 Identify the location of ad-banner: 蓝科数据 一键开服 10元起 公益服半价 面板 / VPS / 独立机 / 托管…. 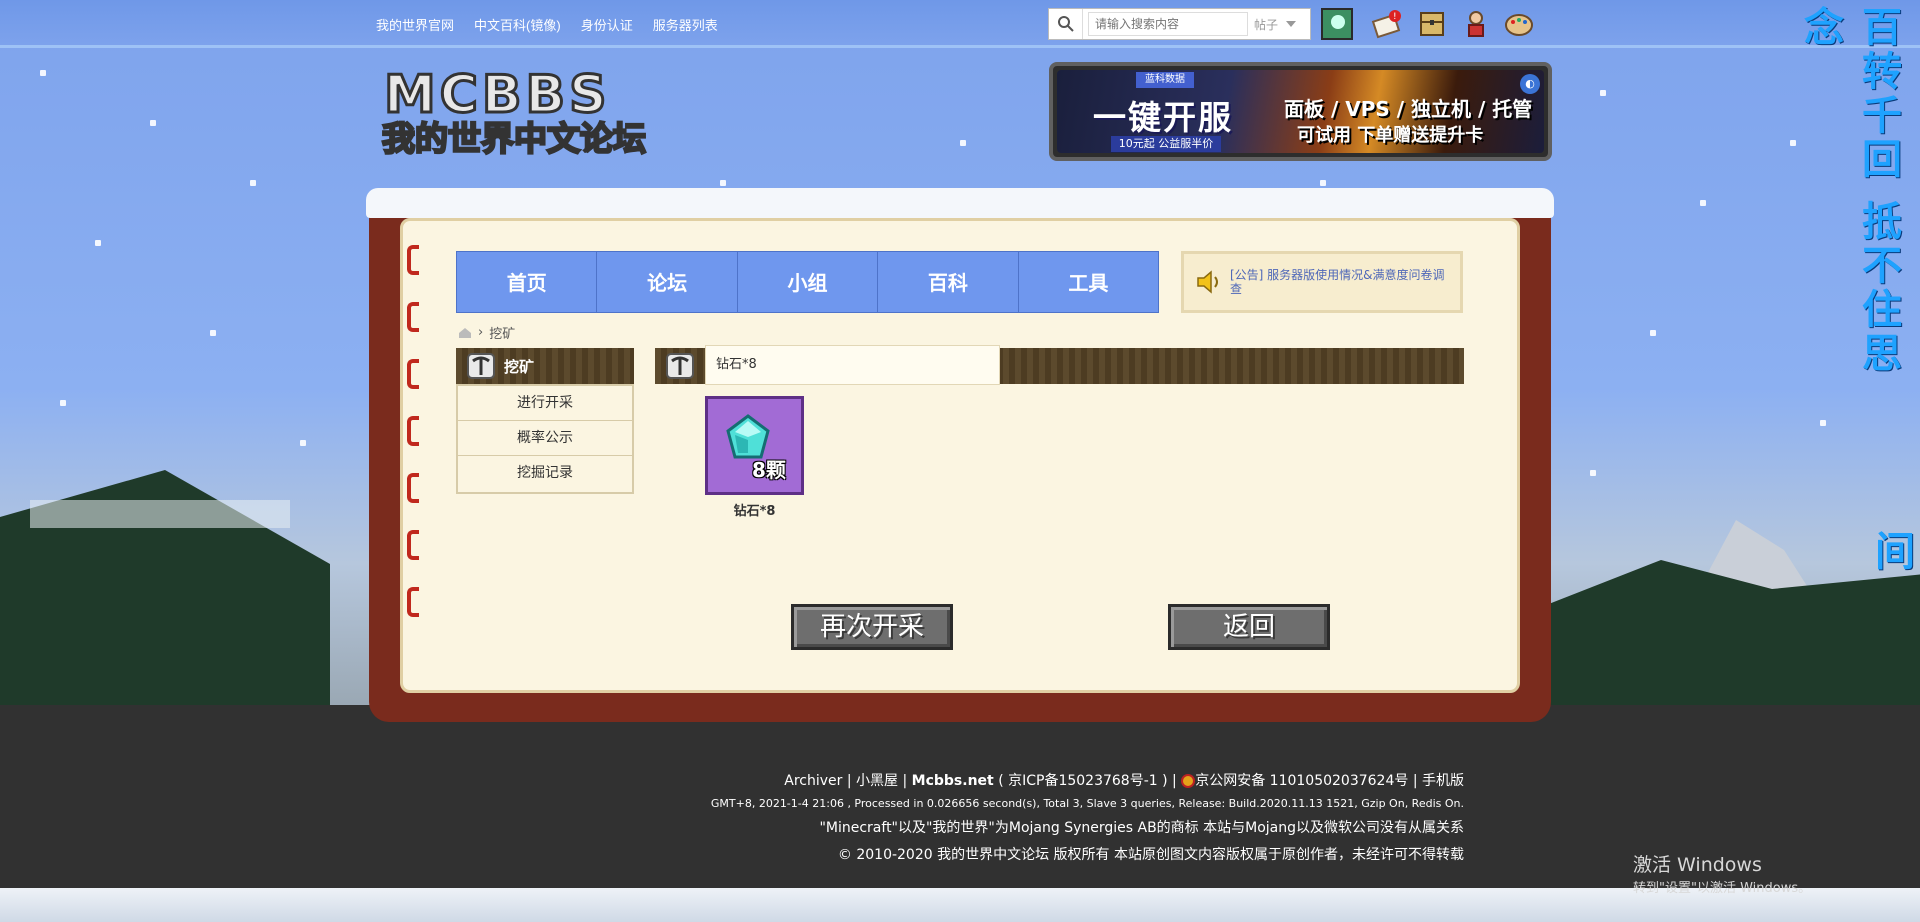
(1300, 111).